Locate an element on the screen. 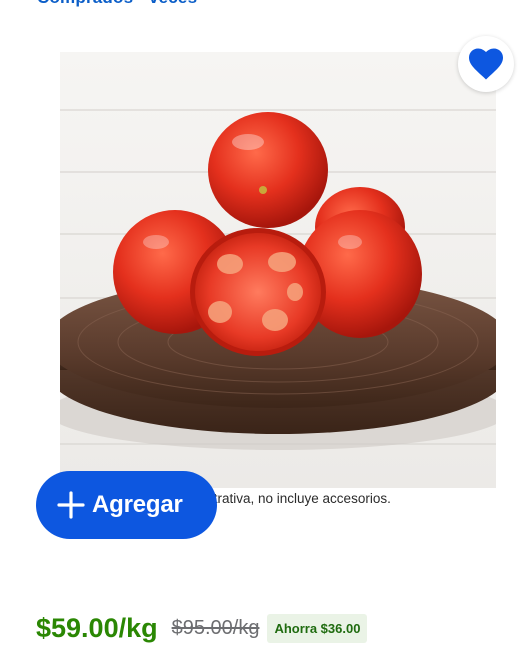  breadcrumb-link: Comprados · veces is located at coordinates (117, 4).